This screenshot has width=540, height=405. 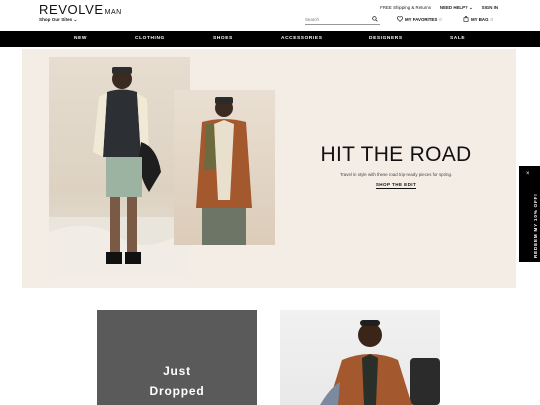 What do you see at coordinates (71, 9) in the screenshot?
I see `logo-main: REVOLVE` at bounding box center [71, 9].